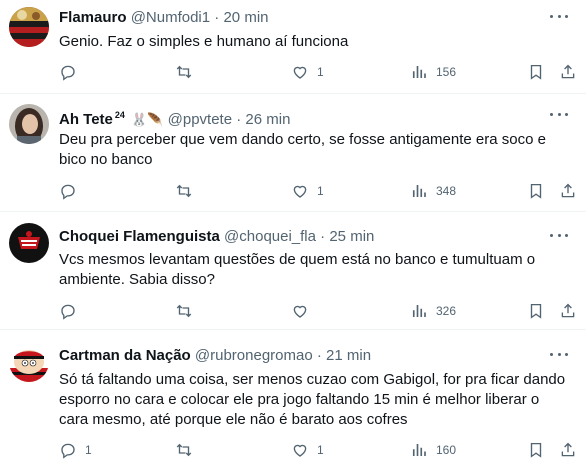 The height and width of the screenshot is (471, 586). I want to click on cartman-avatar, so click(29, 362).